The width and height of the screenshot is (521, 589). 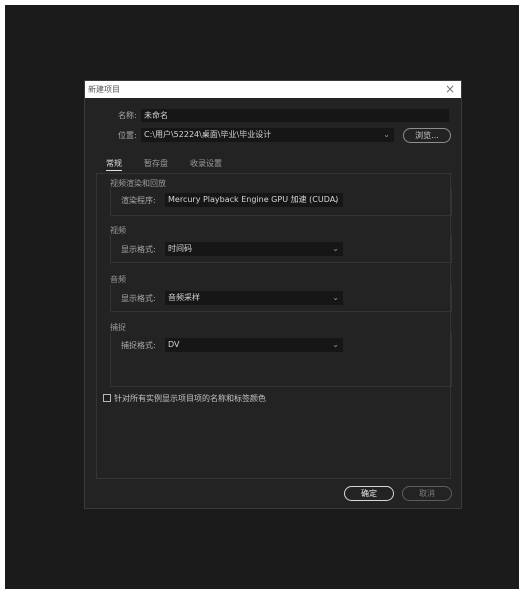 What do you see at coordinates (156, 163) in the screenshot?
I see `tab-scratch-disks: 暂存盘` at bounding box center [156, 163].